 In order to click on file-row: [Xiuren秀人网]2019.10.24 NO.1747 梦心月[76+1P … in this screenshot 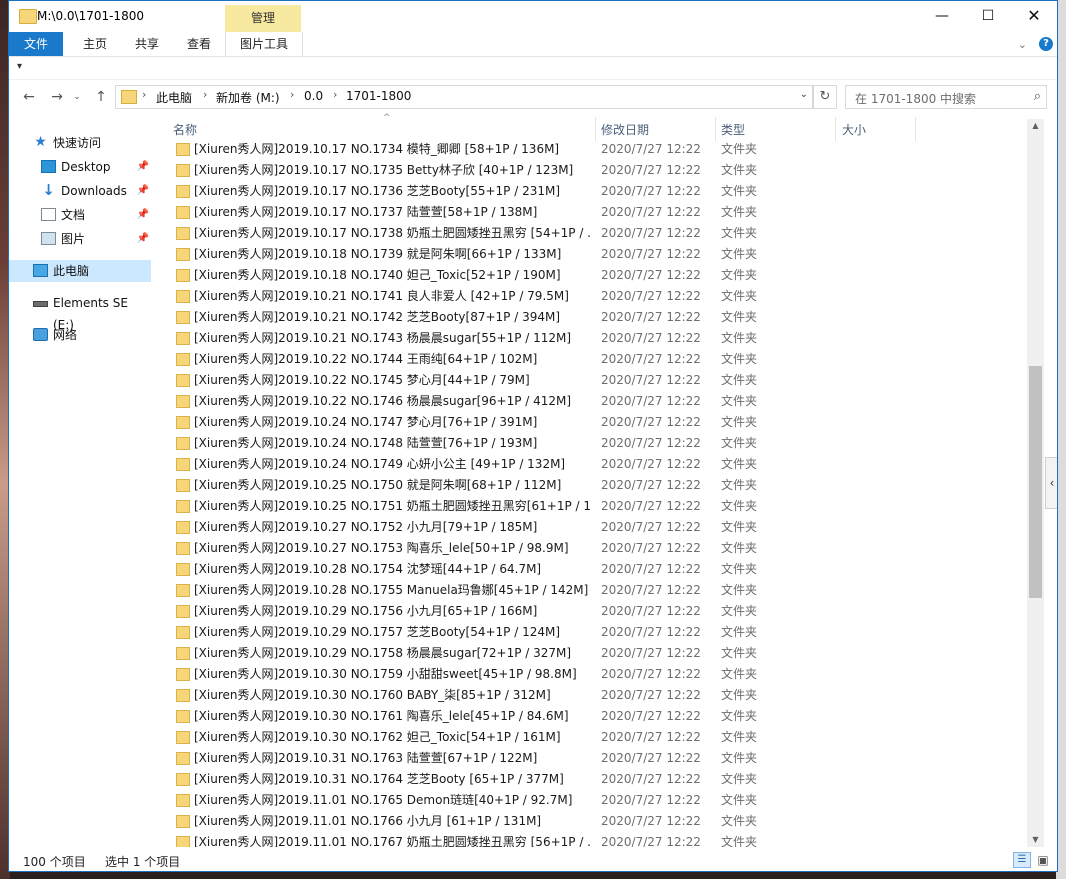, I will do `click(593, 422)`.